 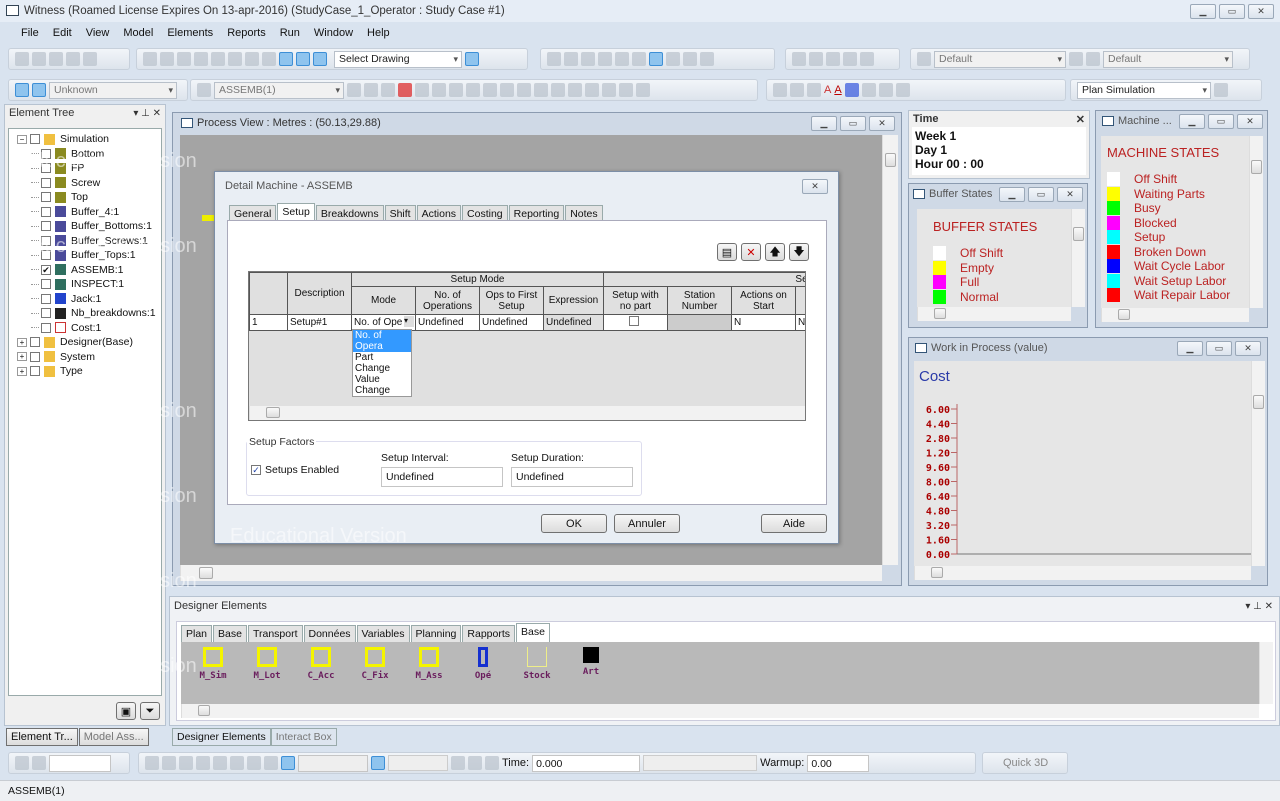 I want to click on plan-simulation-dropdown: Plan Simulation, so click(x=1144, y=90).